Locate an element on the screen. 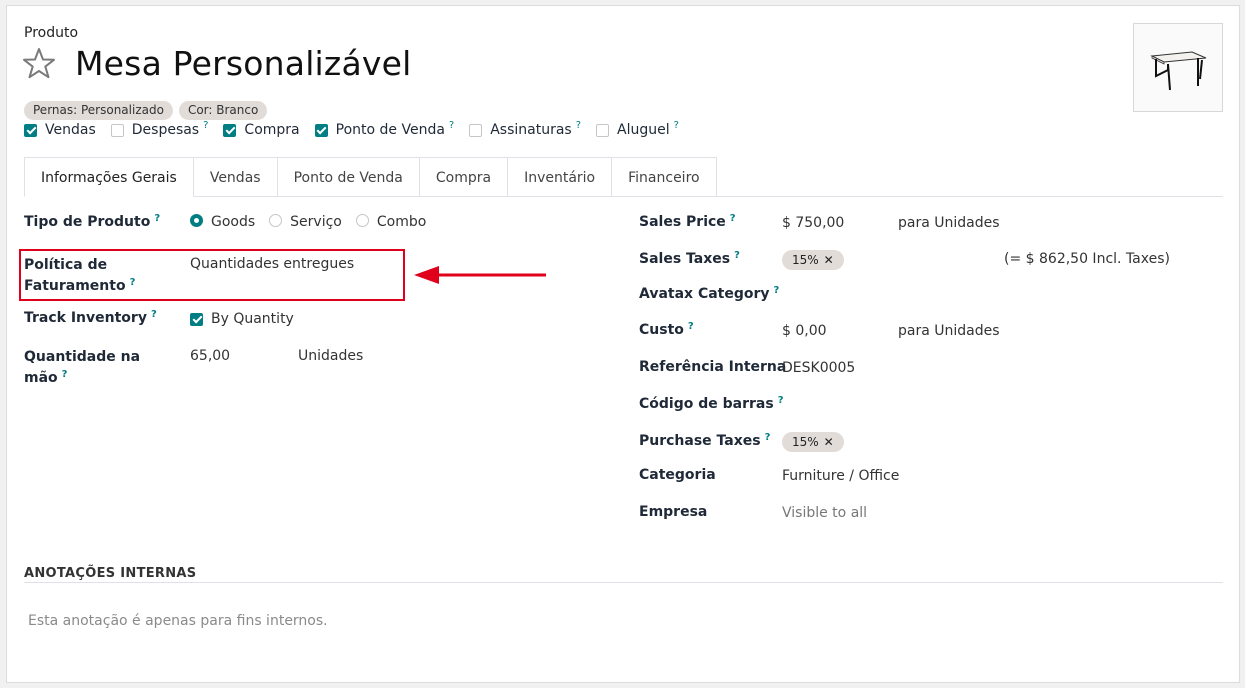 The width and height of the screenshot is (1245, 688). variant-tags: Pernas: Personalizado Cor: Branco is located at coordinates (146, 110).